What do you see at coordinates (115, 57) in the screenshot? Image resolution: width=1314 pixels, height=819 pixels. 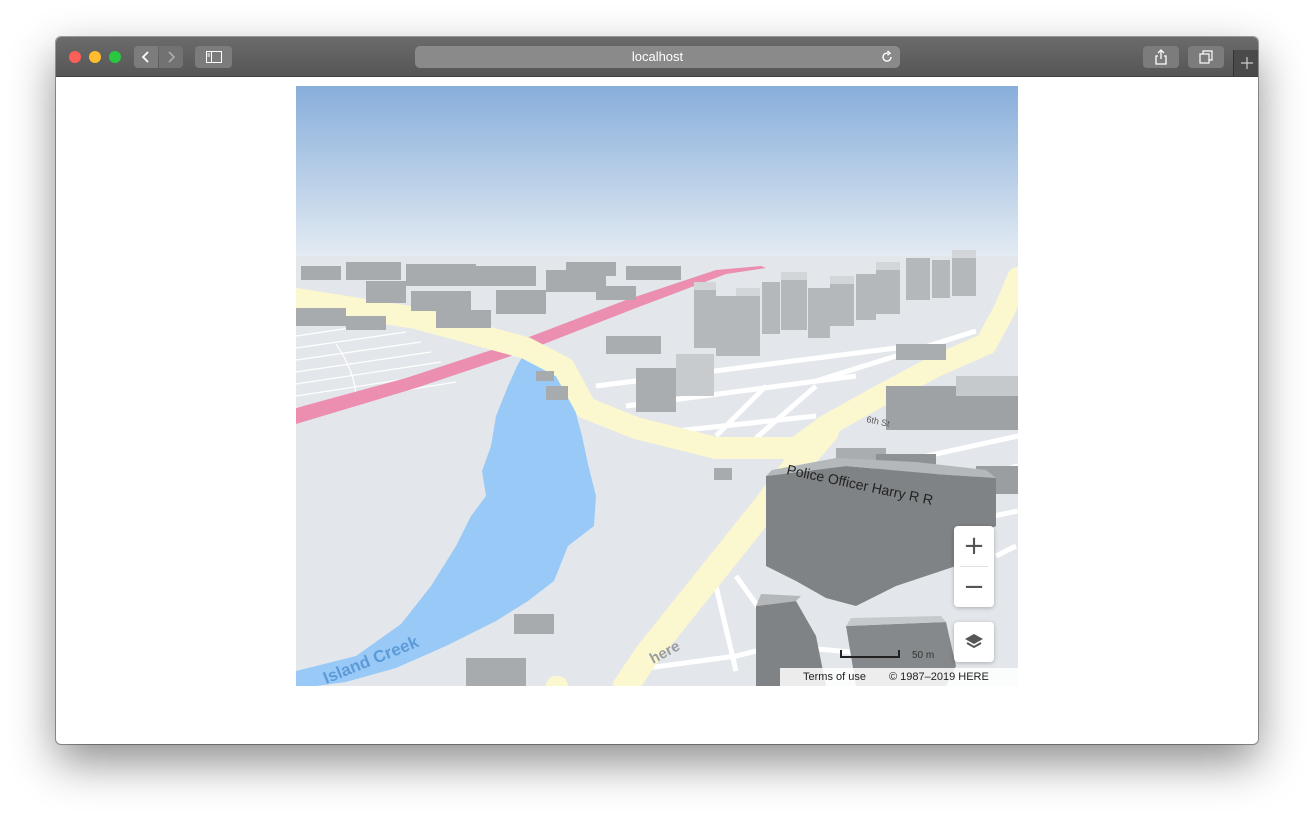 I see `zoom-window-button` at bounding box center [115, 57].